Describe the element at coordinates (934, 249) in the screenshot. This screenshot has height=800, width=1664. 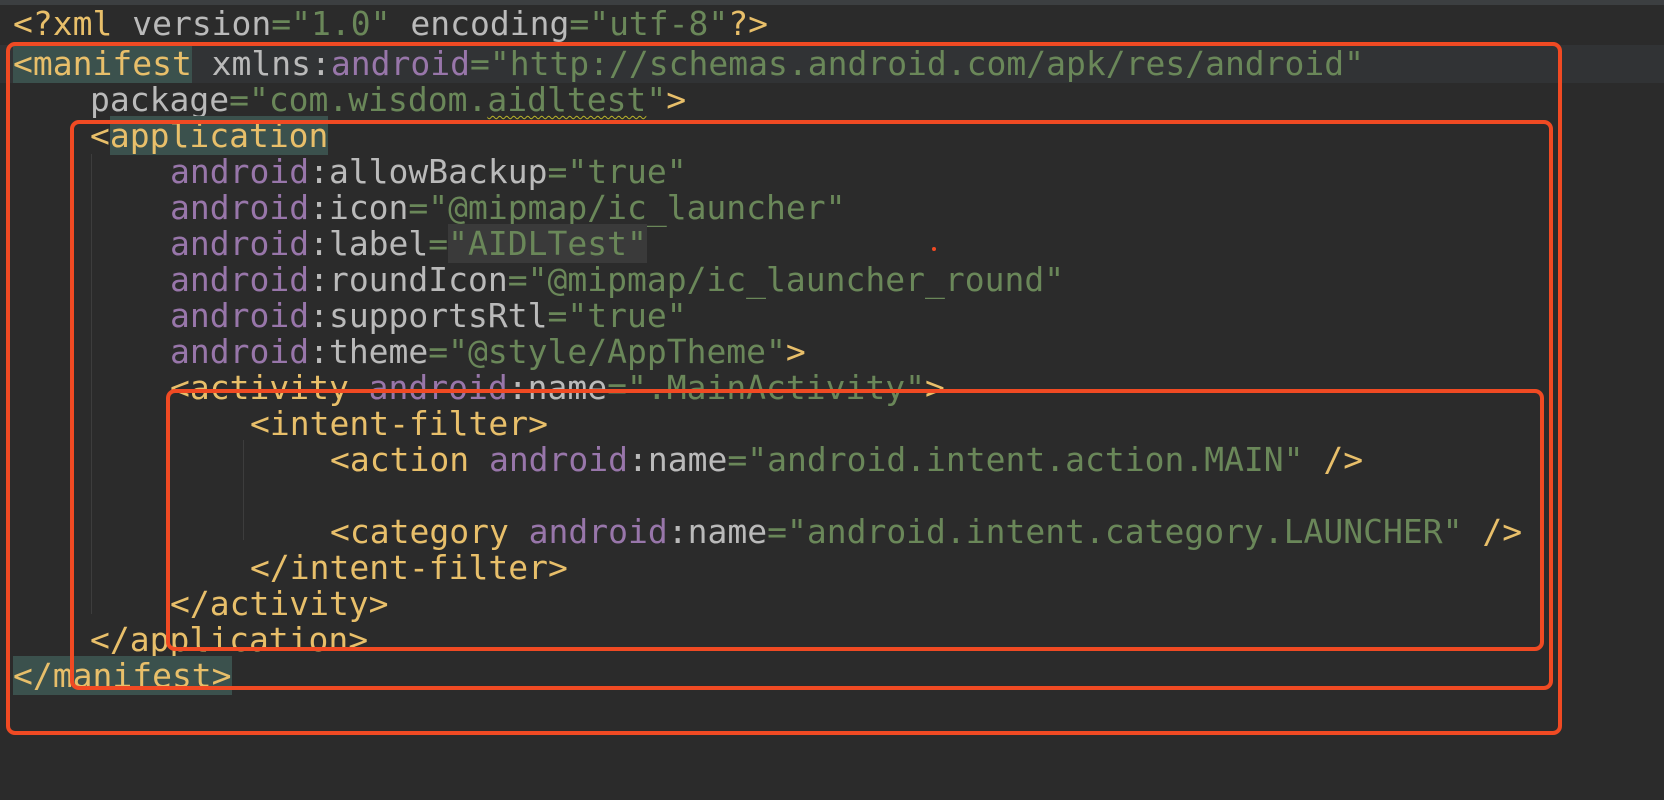
I see `annotation-dot` at that location.